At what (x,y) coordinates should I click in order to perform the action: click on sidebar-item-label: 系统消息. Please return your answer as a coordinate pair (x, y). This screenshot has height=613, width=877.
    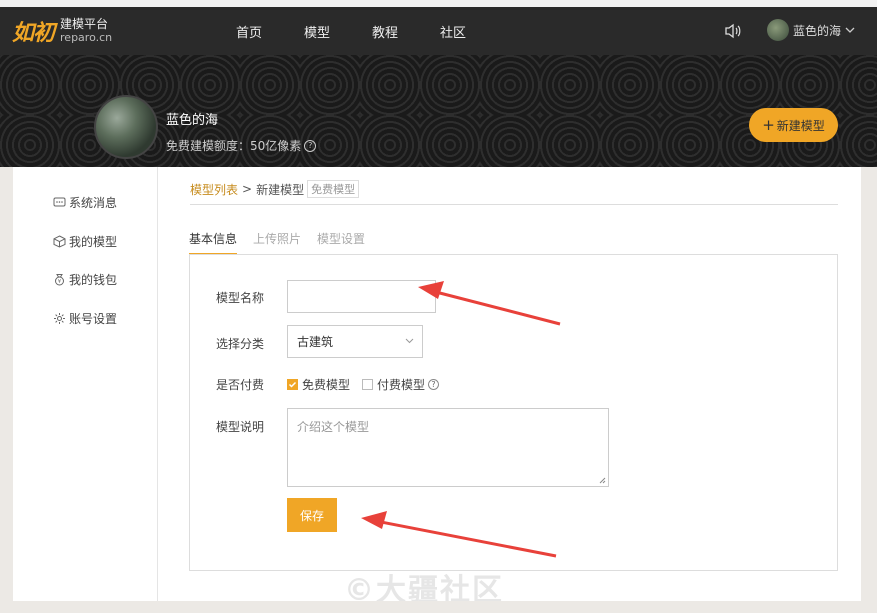
    Looking at the image, I should click on (93, 203).